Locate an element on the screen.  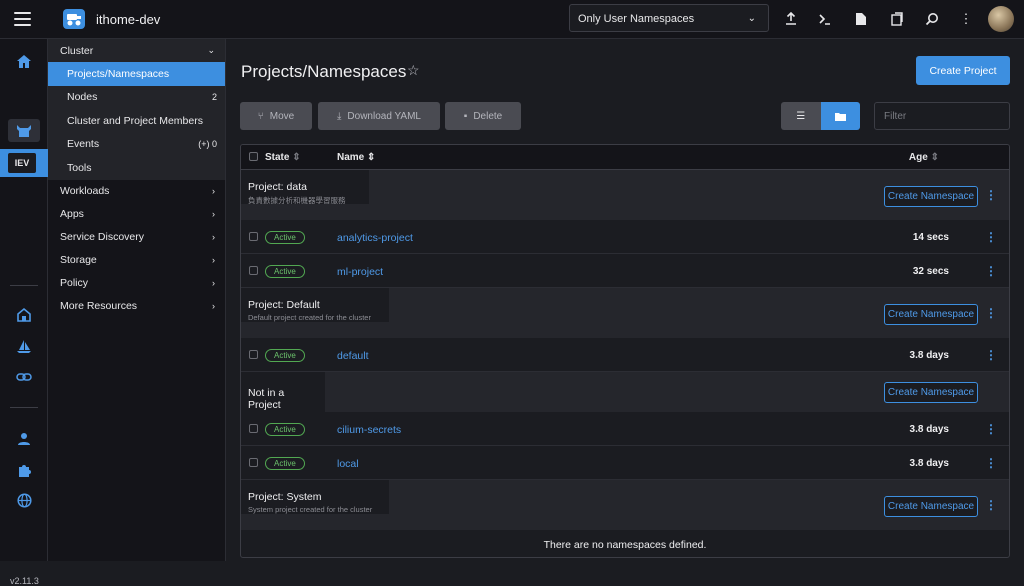
avatar is located at coordinates (1001, 19).